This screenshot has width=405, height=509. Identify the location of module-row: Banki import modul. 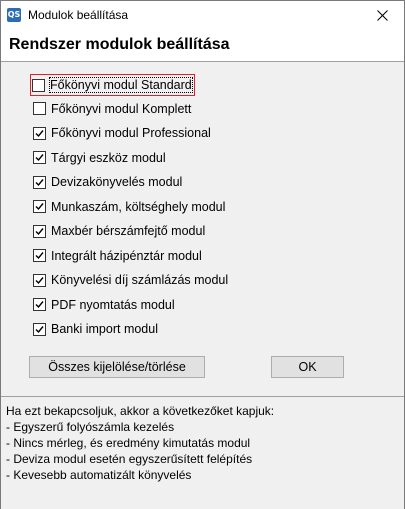
(95, 329).